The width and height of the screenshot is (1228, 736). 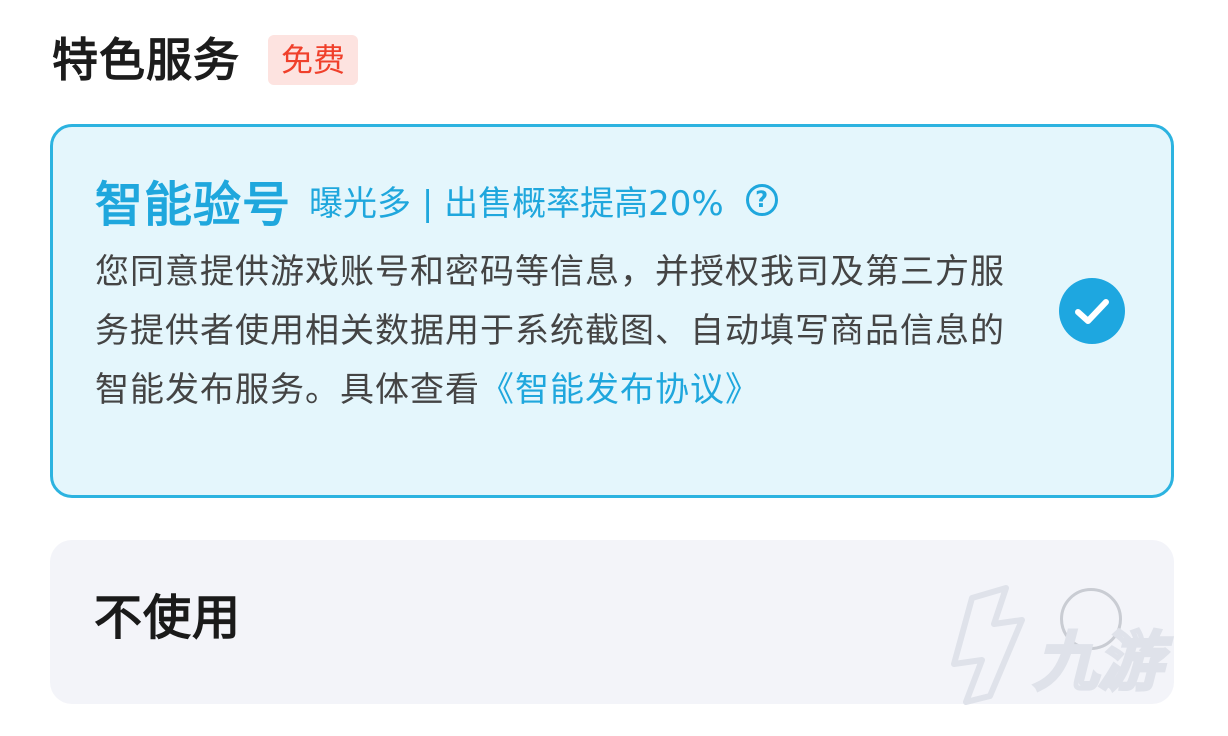 I want to click on radio-button-unselected, so click(x=1091, y=619).